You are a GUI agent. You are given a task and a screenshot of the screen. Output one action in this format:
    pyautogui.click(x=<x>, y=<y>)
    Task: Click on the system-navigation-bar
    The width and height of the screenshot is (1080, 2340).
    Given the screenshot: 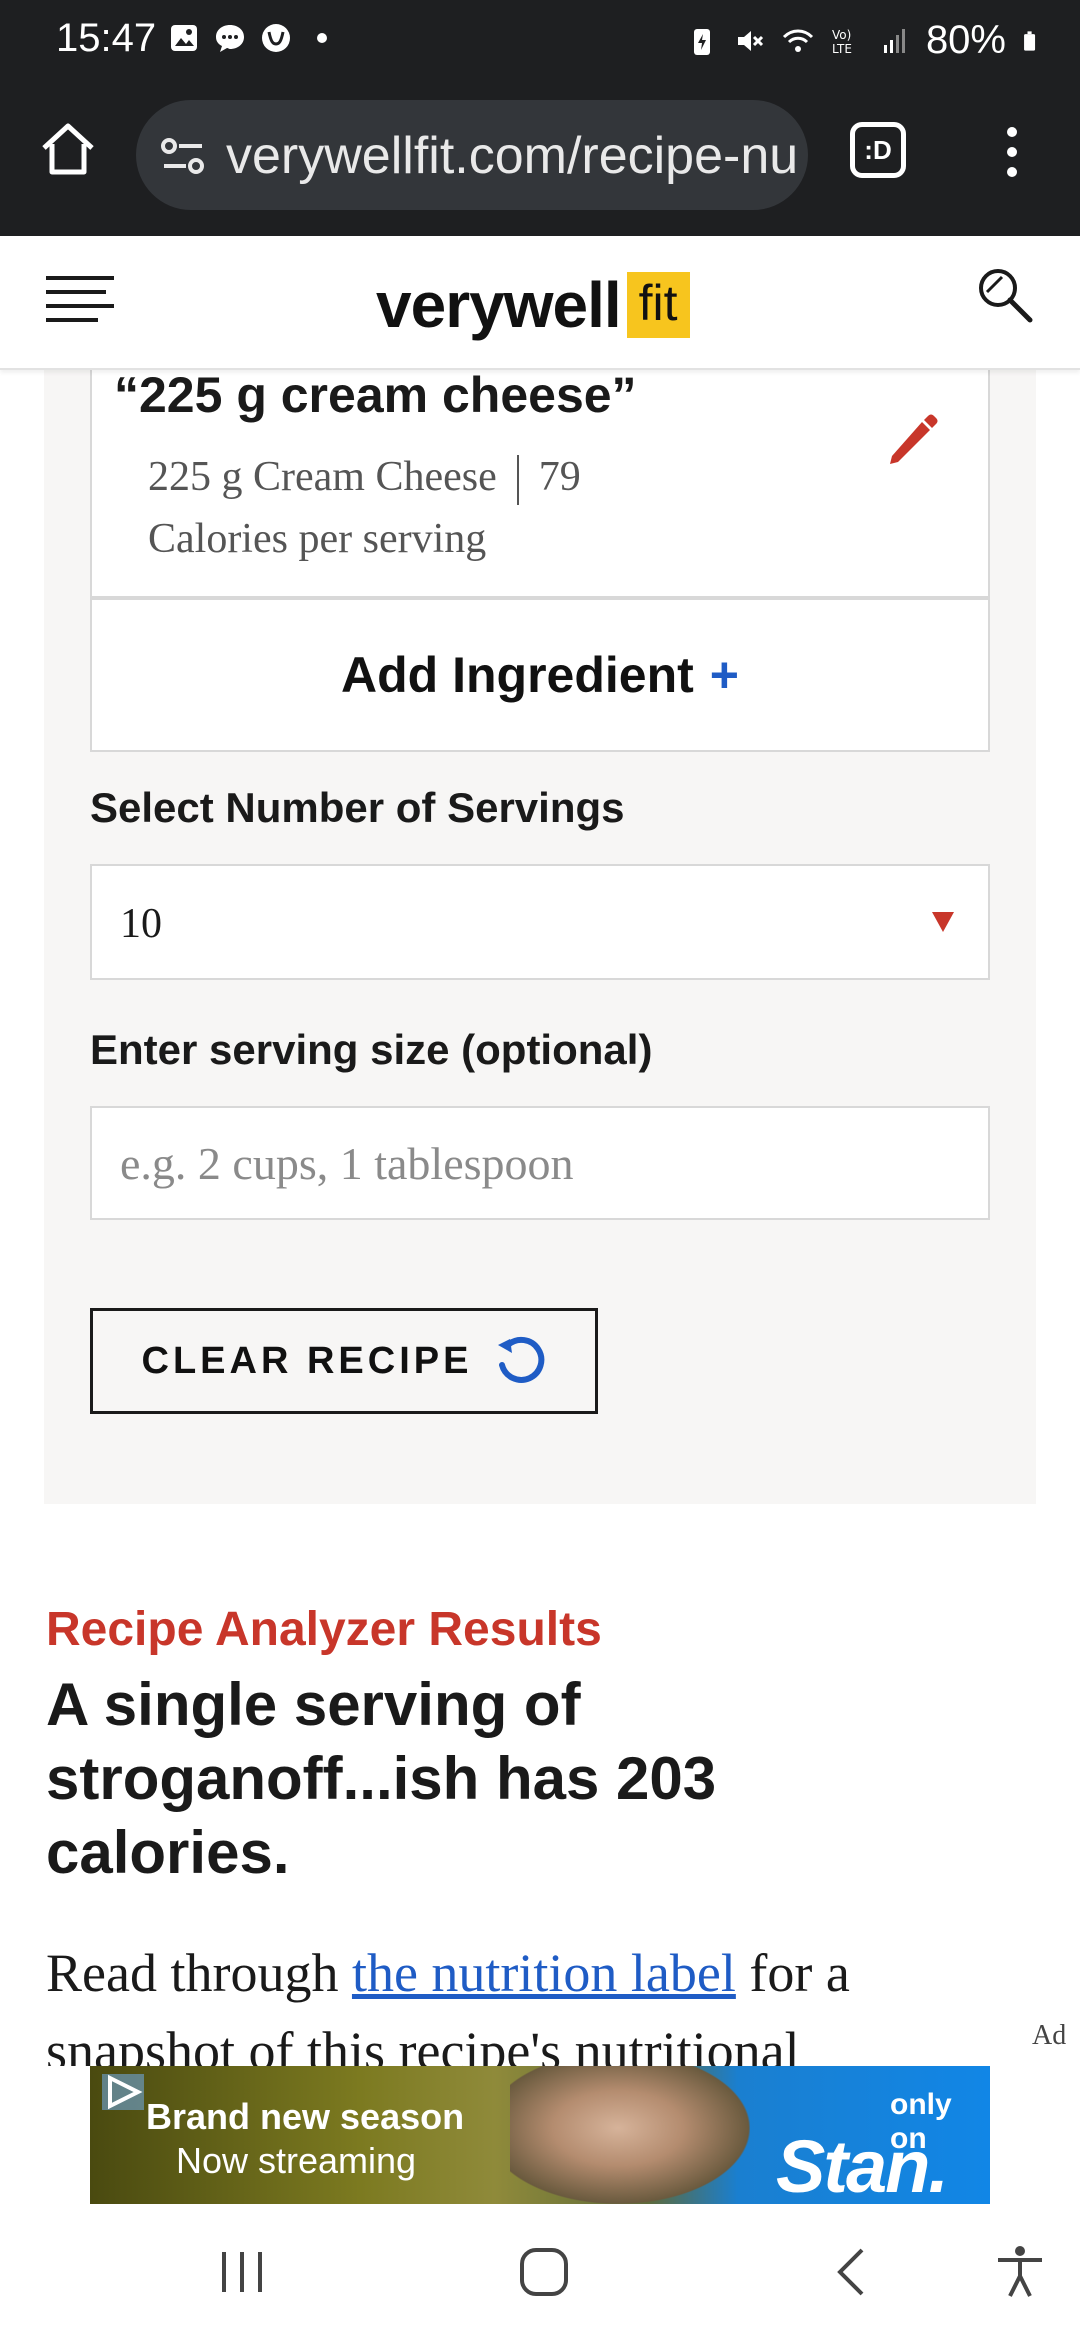 What is the action you would take?
    pyautogui.click(x=540, y=2272)
    